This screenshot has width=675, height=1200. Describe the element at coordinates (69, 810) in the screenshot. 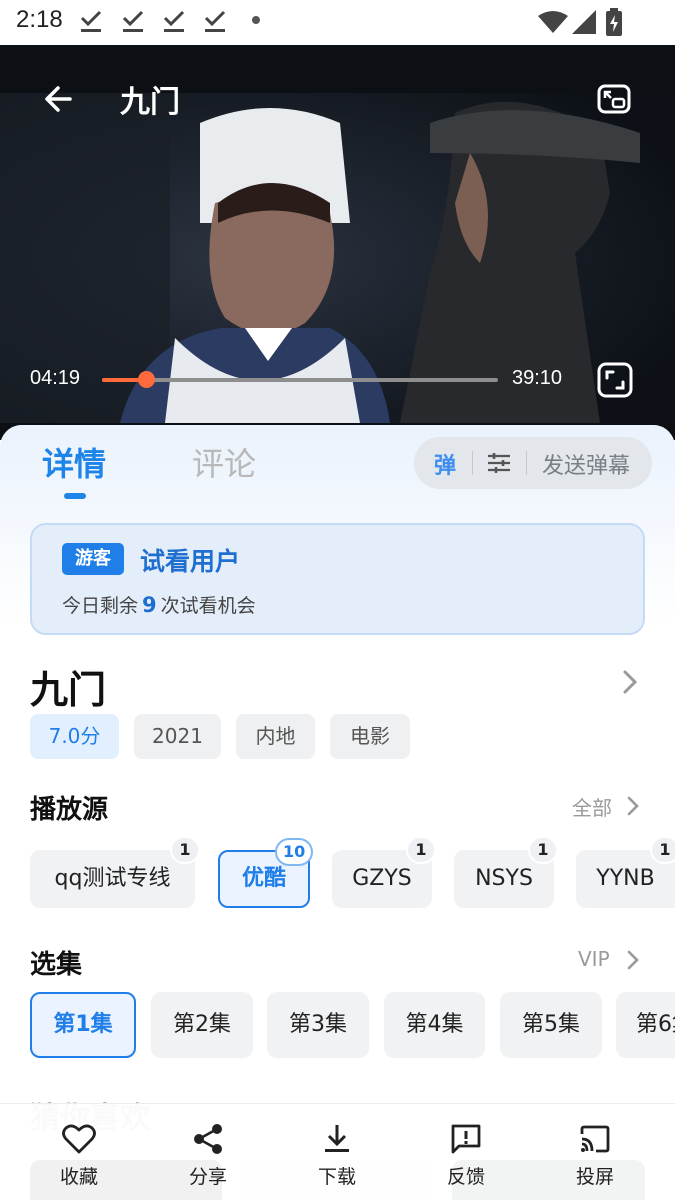

I see `sources-title: 播放源` at that location.